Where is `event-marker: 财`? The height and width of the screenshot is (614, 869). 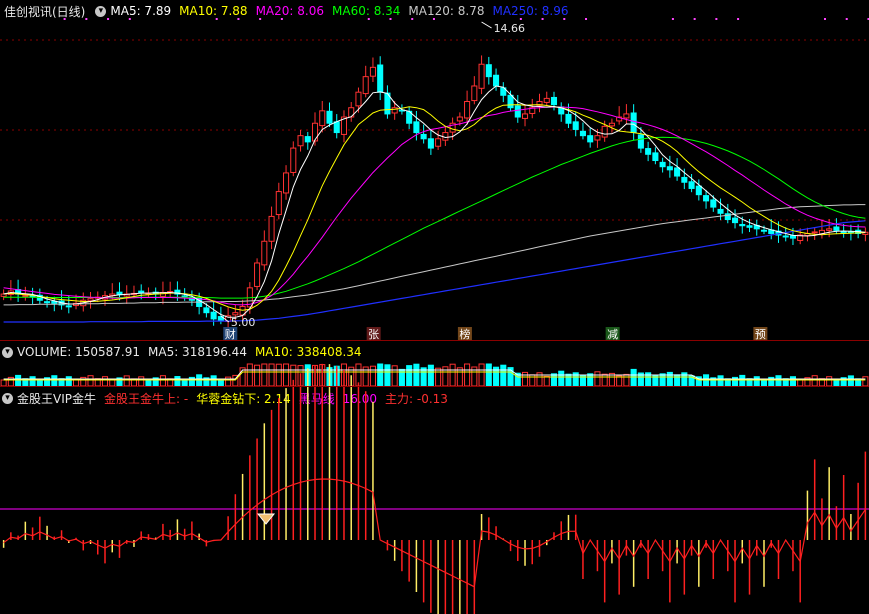
event-marker: 财 is located at coordinates (230, 334).